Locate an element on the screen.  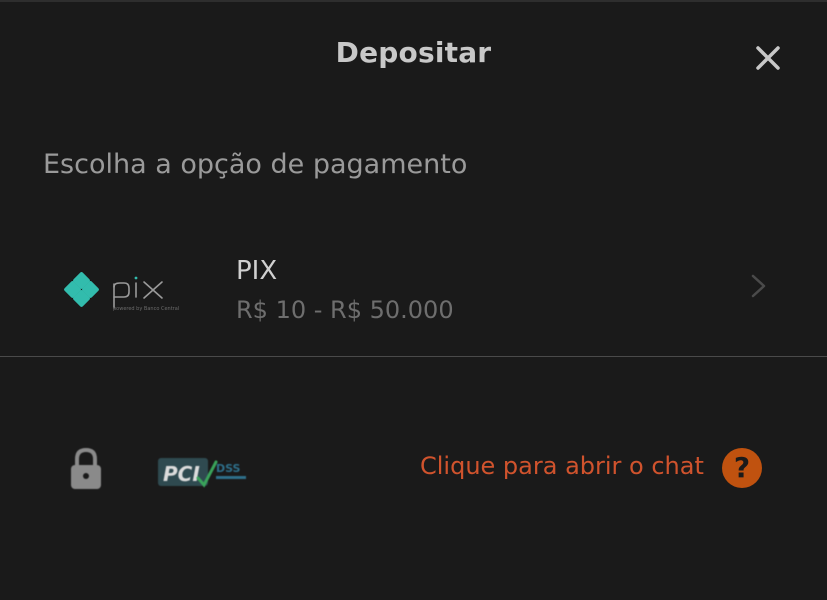
open-chat-link: Clique para abrir o chat is located at coordinates (562, 466).